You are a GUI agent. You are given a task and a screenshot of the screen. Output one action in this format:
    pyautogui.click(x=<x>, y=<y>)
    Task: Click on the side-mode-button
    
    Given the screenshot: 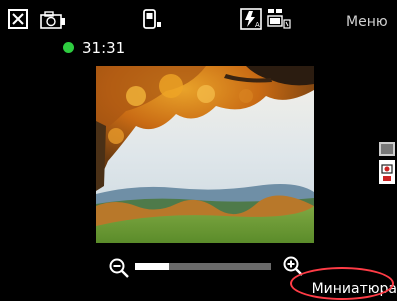 What is the action you would take?
    pyautogui.click(x=387, y=164)
    